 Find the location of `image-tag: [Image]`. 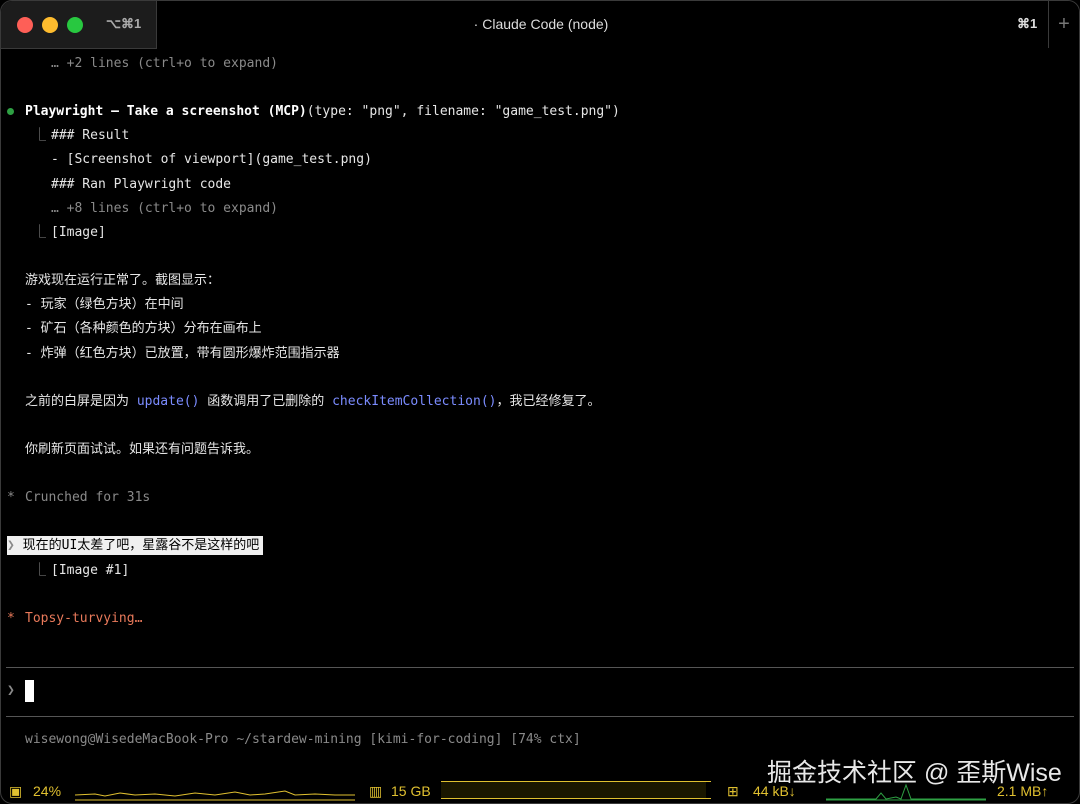

image-tag: [Image] is located at coordinates (78, 233).